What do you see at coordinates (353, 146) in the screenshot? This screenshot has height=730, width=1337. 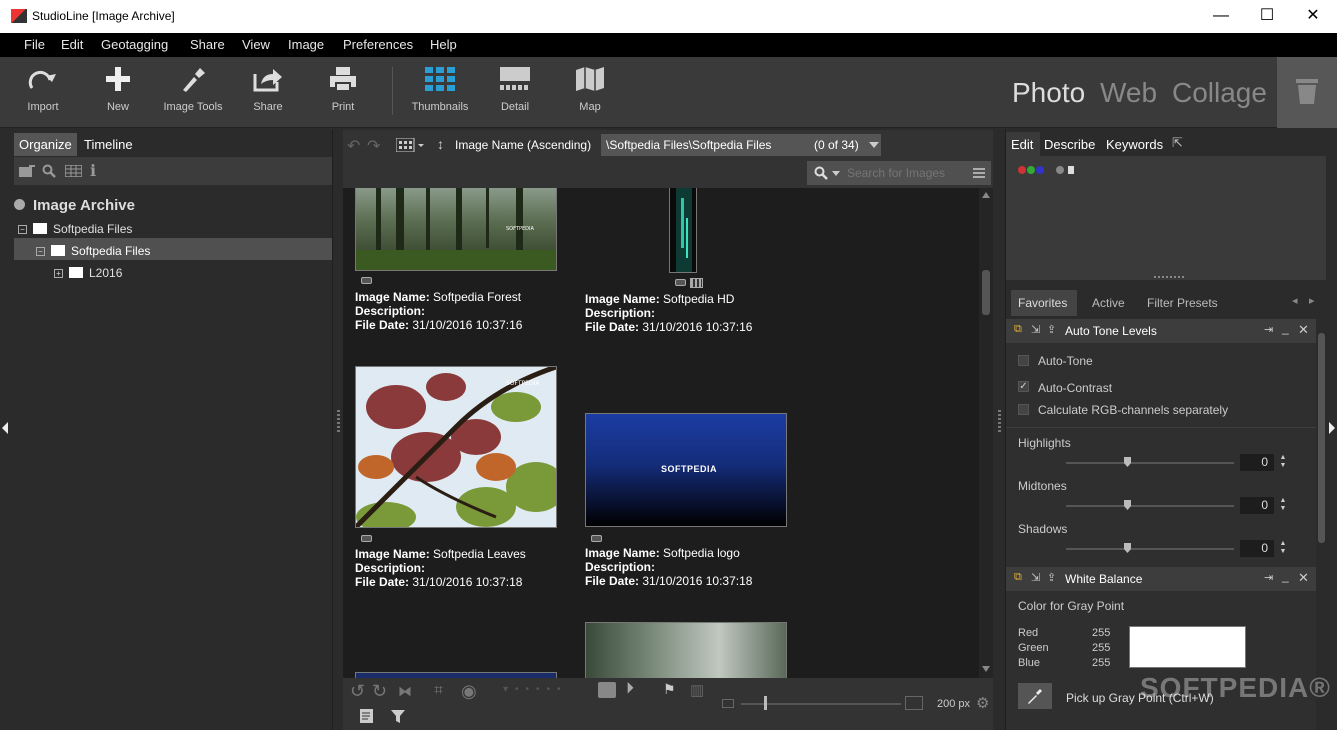 I see `back-arrow-icon: ↶` at bounding box center [353, 146].